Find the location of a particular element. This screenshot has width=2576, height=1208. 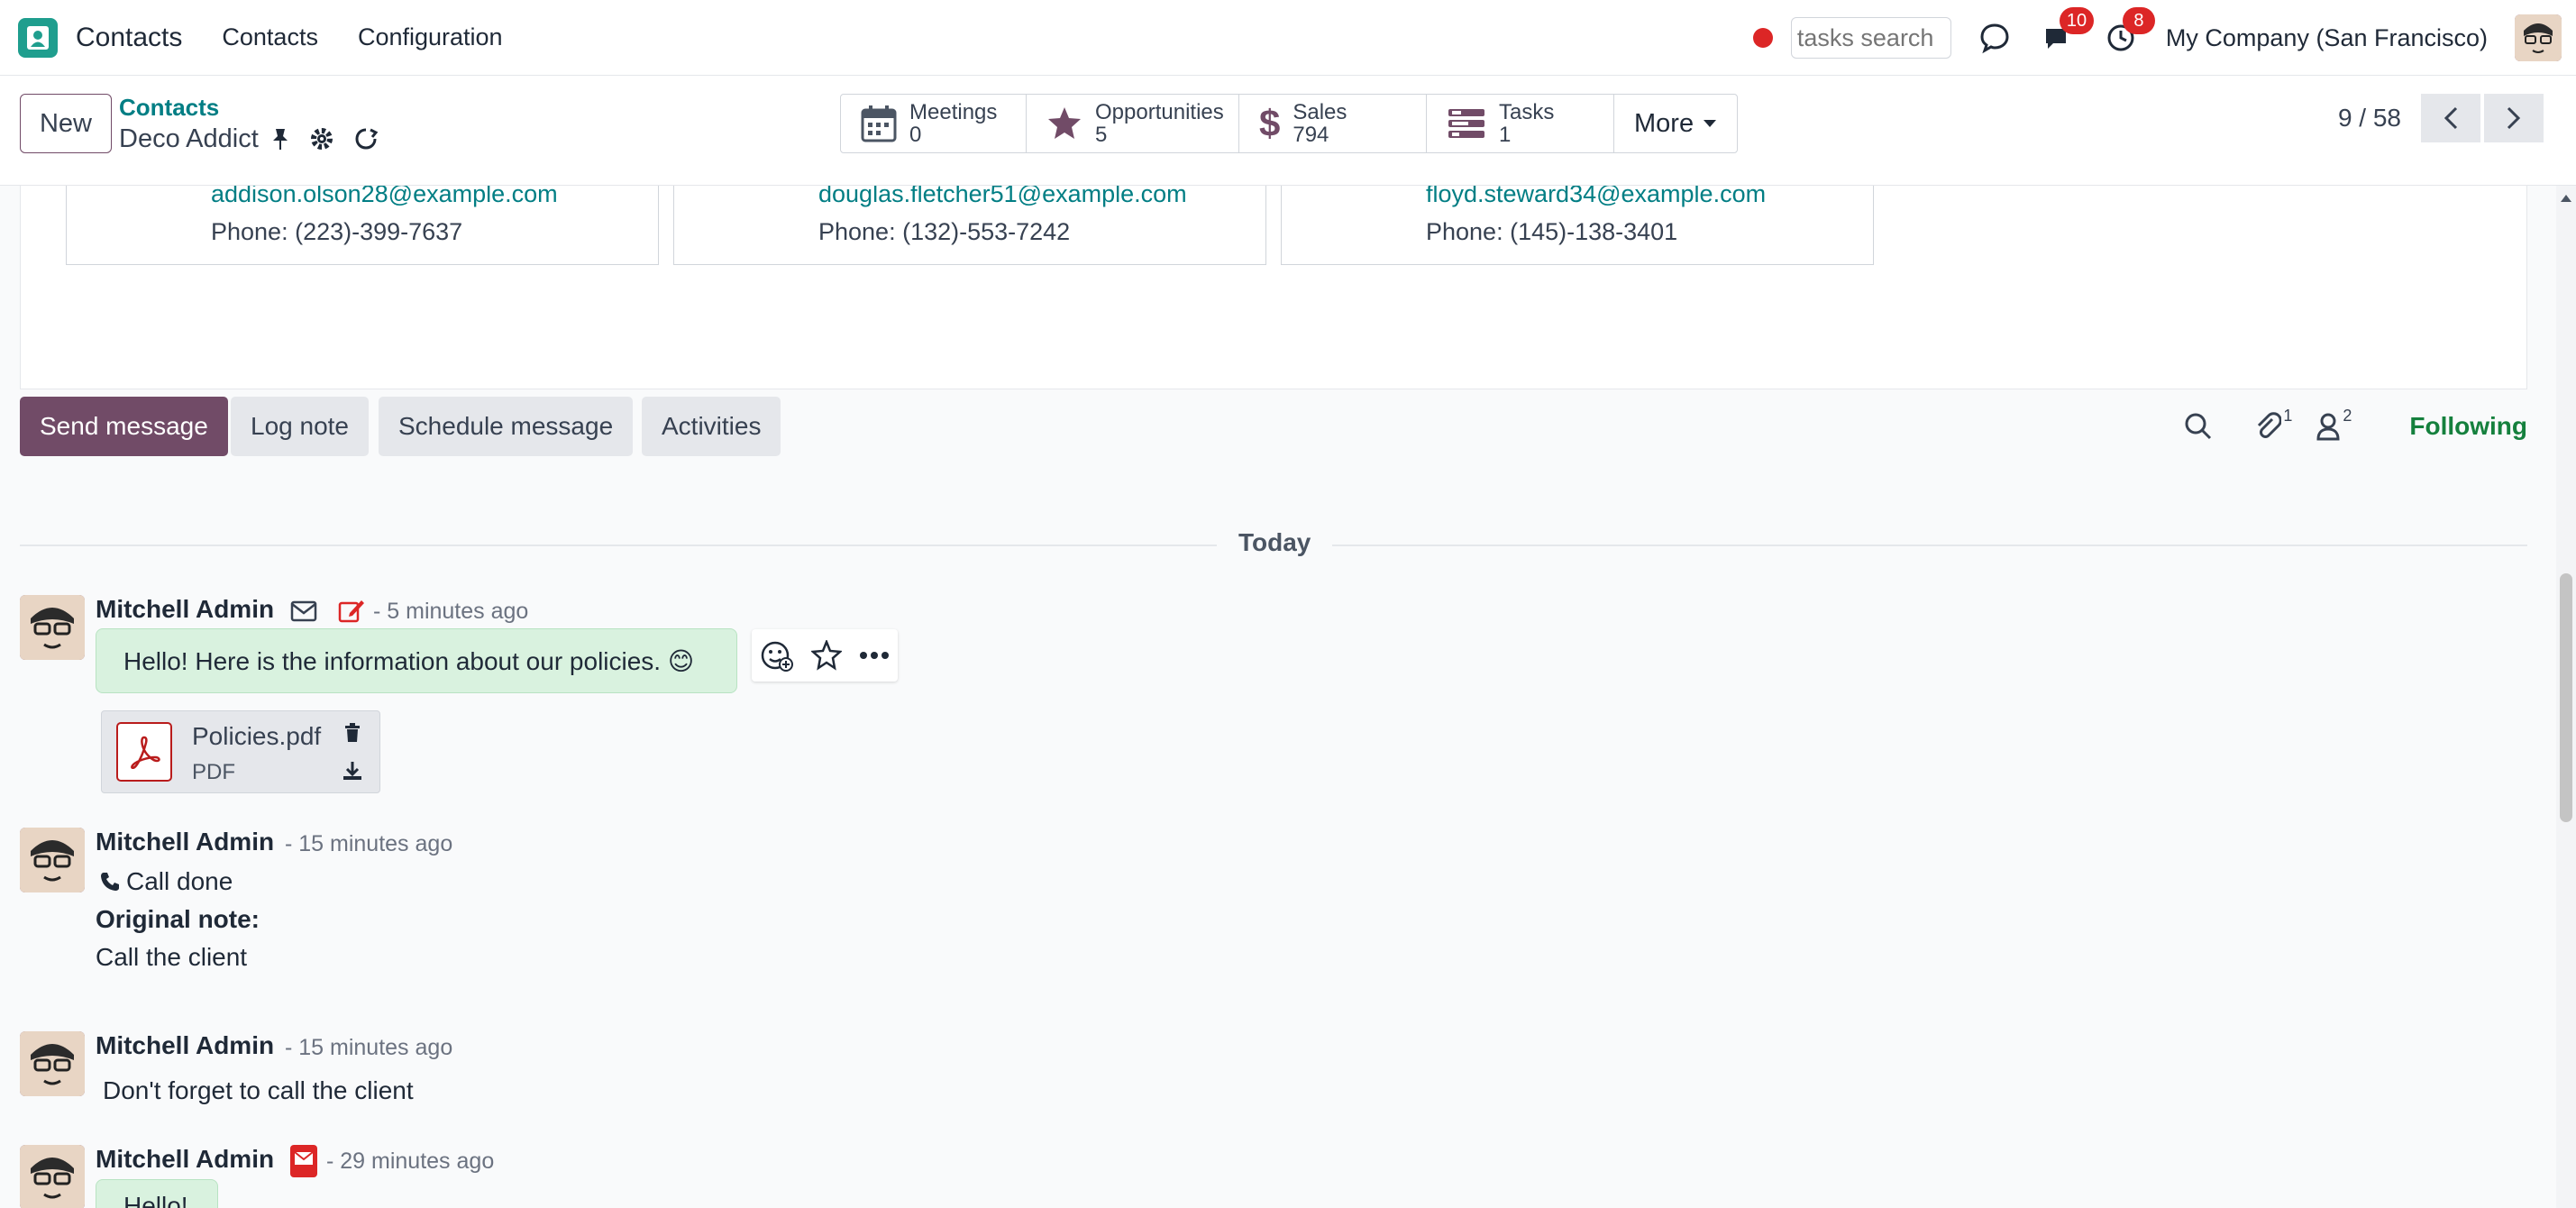

message-timestamp: - 5 minutes ago is located at coordinates (451, 611).